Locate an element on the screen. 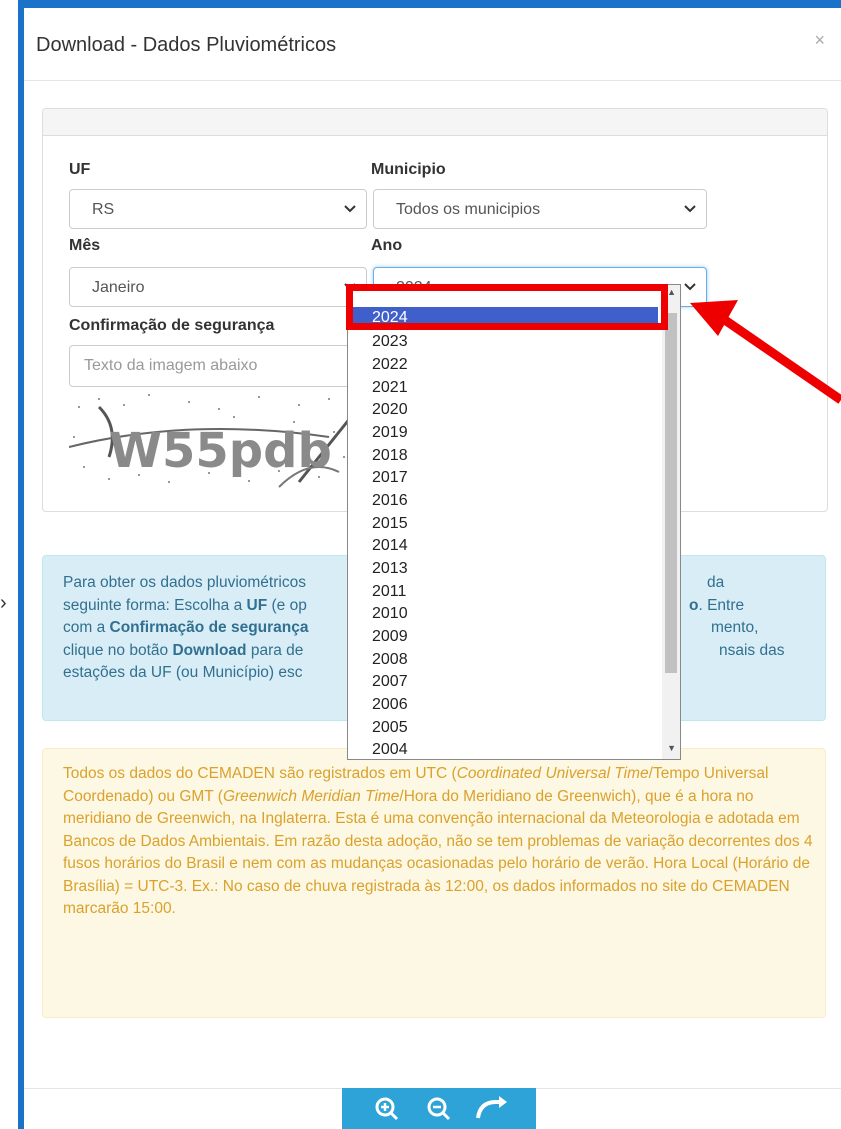 This screenshot has height=1129, width=841. year-option: 2019 is located at coordinates (503, 433).